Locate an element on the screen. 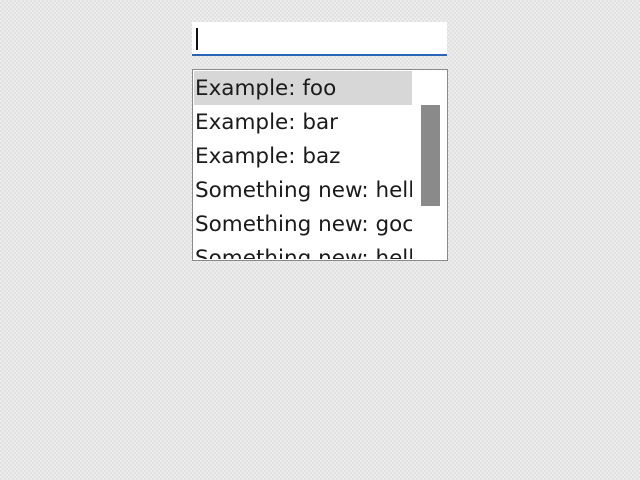 Image resolution: width=640 pixels, height=480 pixels. search-input is located at coordinates (319, 38).